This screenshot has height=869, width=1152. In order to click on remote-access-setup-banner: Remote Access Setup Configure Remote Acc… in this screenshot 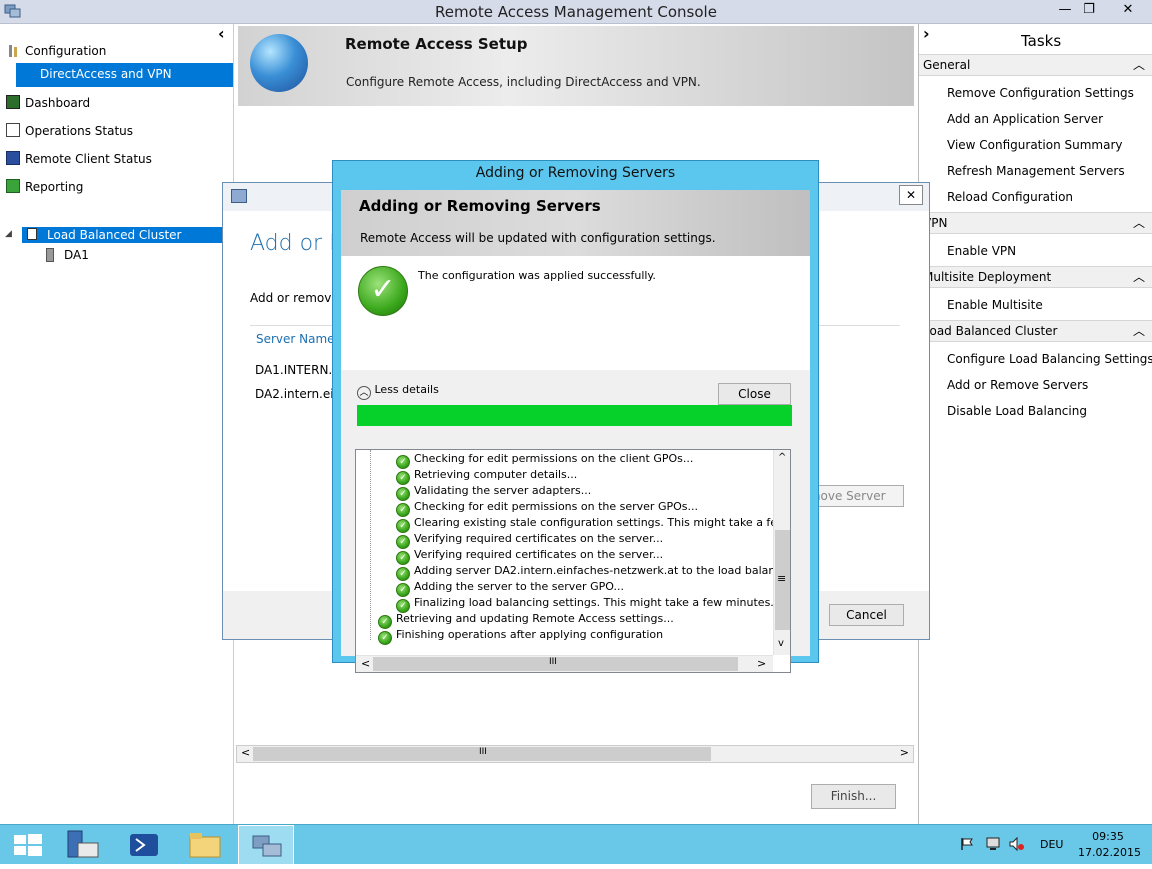, I will do `click(576, 66)`.